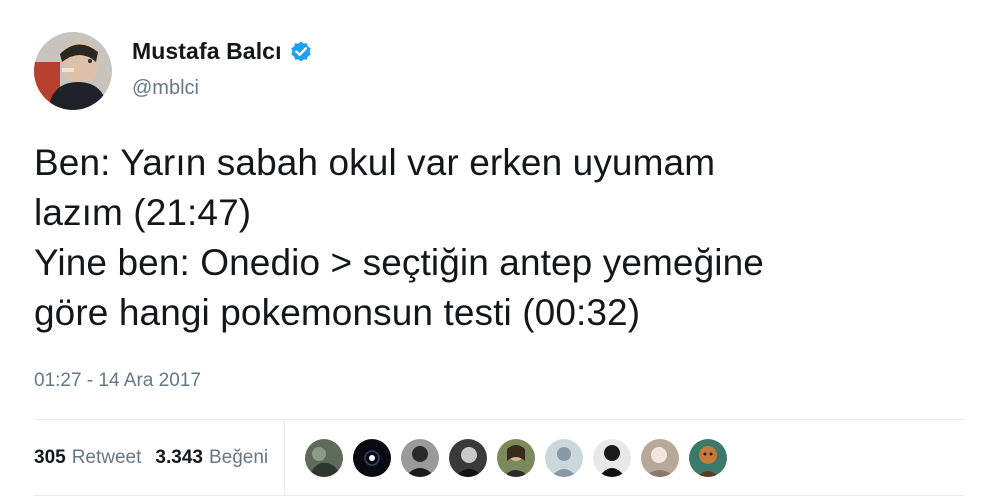 This screenshot has height=498, width=996. I want to click on retweet-count: 305, so click(50, 457).